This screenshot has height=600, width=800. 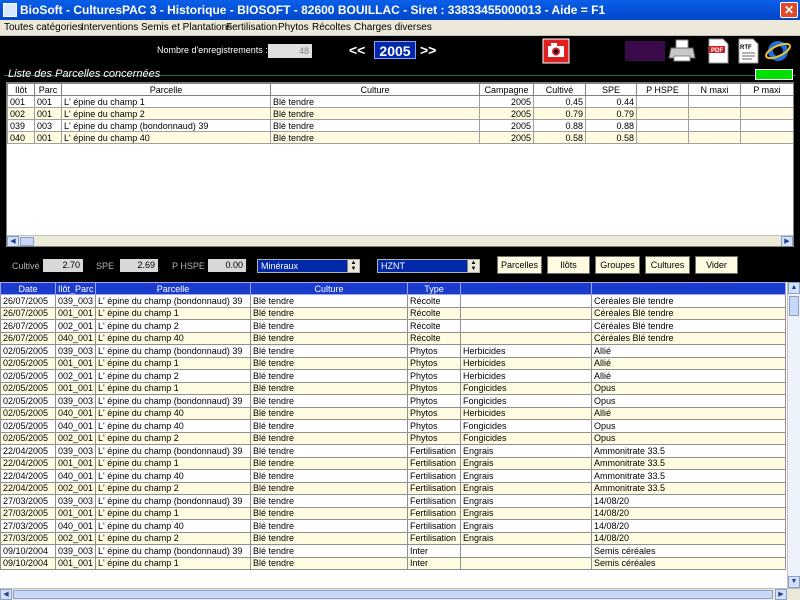 I want to click on column-header: Ilôt_Parc, so click(x=75, y=288).